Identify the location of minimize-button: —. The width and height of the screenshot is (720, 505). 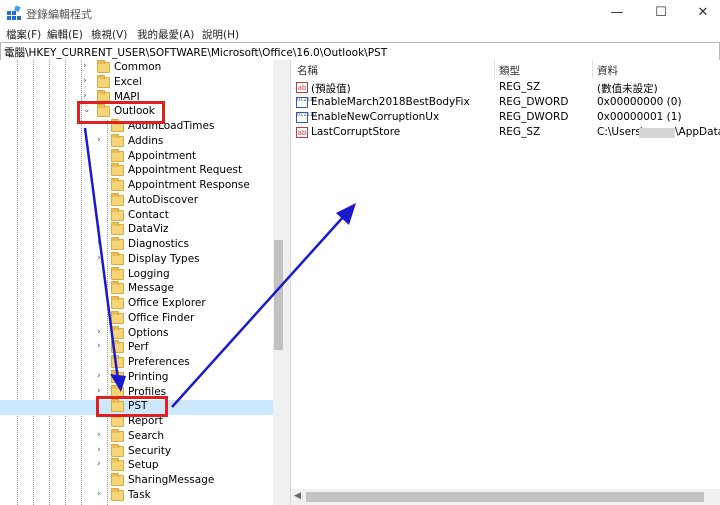
(617, 13).